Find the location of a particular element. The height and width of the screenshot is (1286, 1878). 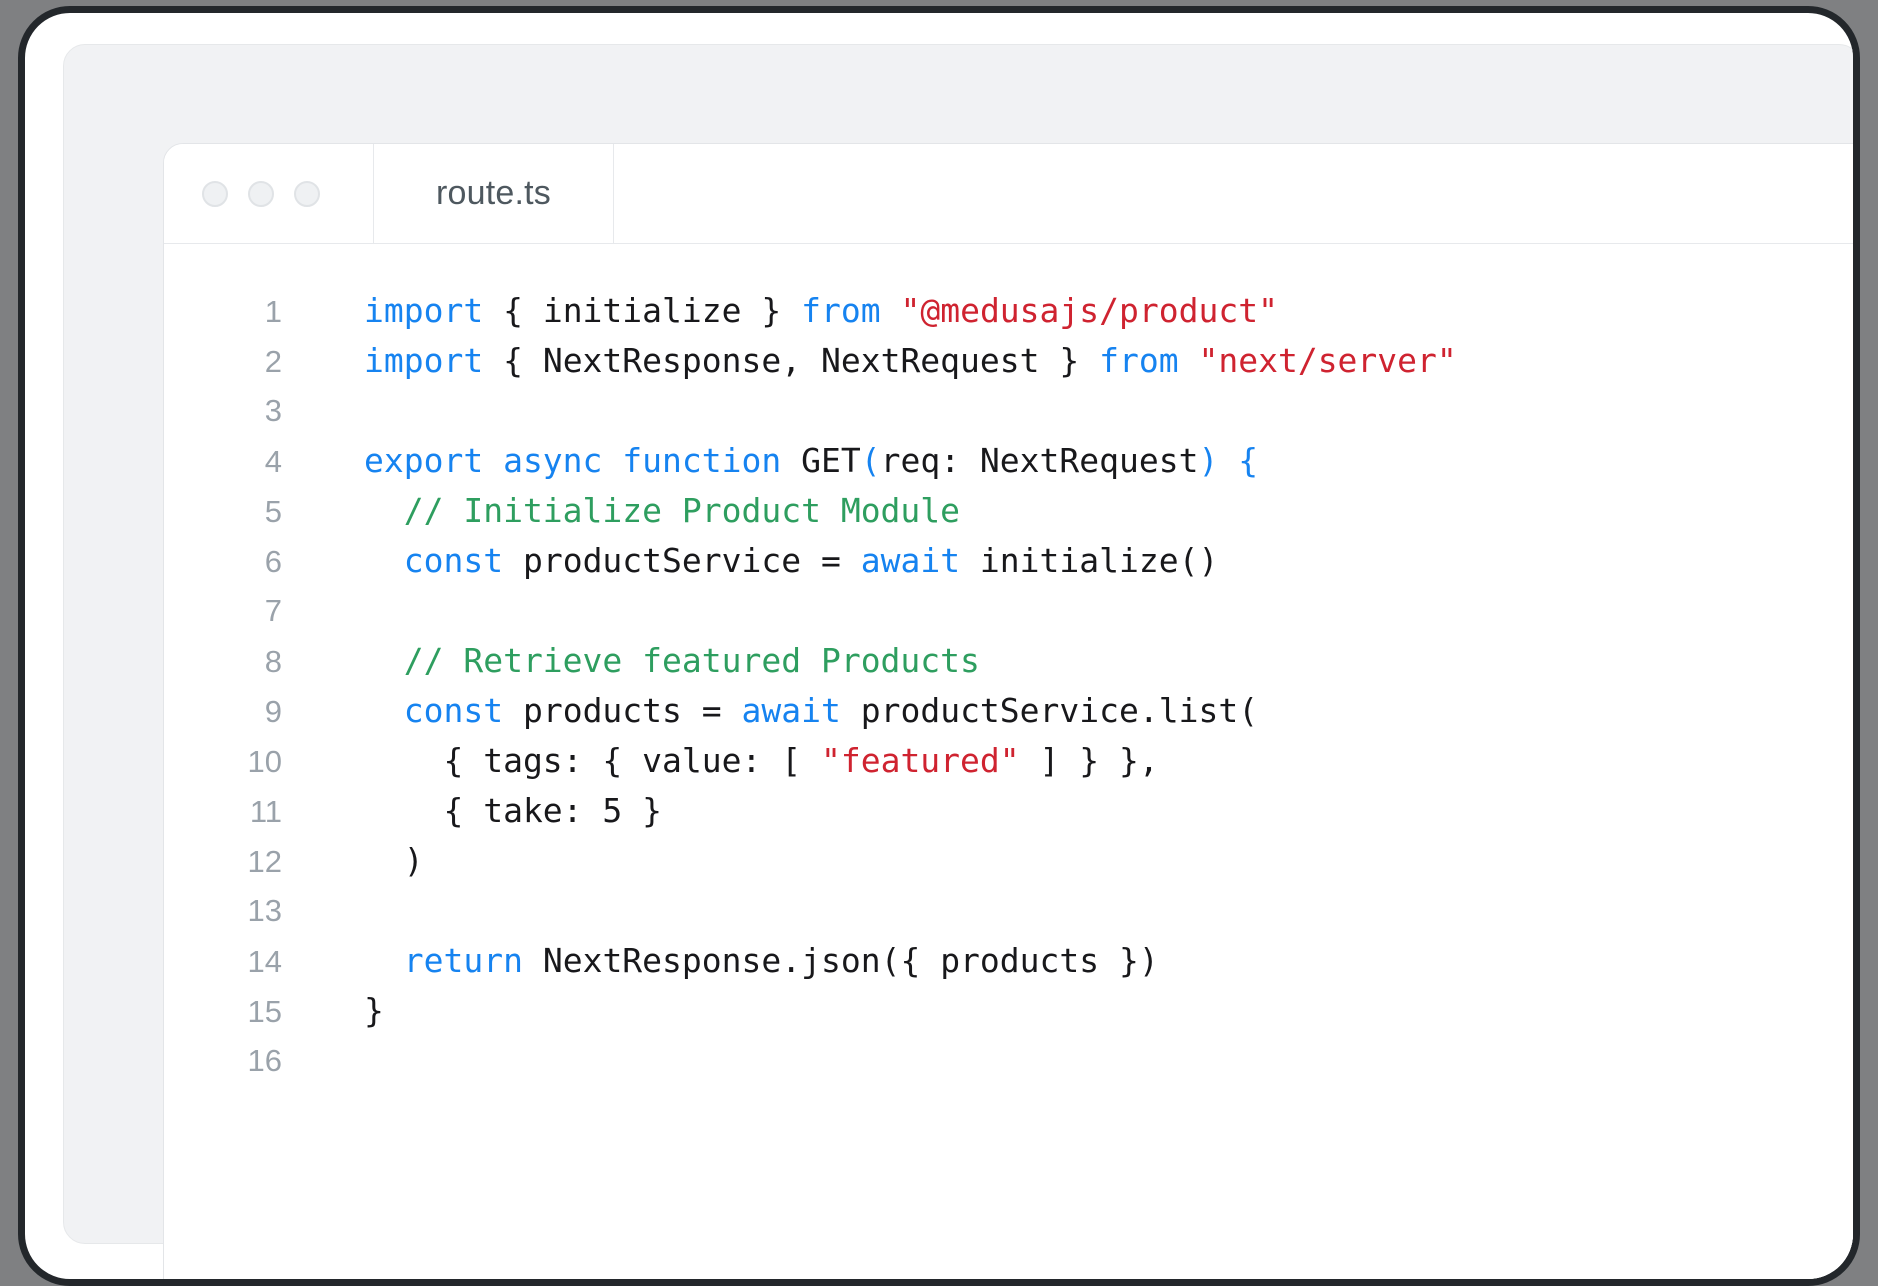

code-token-pln: products = is located at coordinates (622, 710).